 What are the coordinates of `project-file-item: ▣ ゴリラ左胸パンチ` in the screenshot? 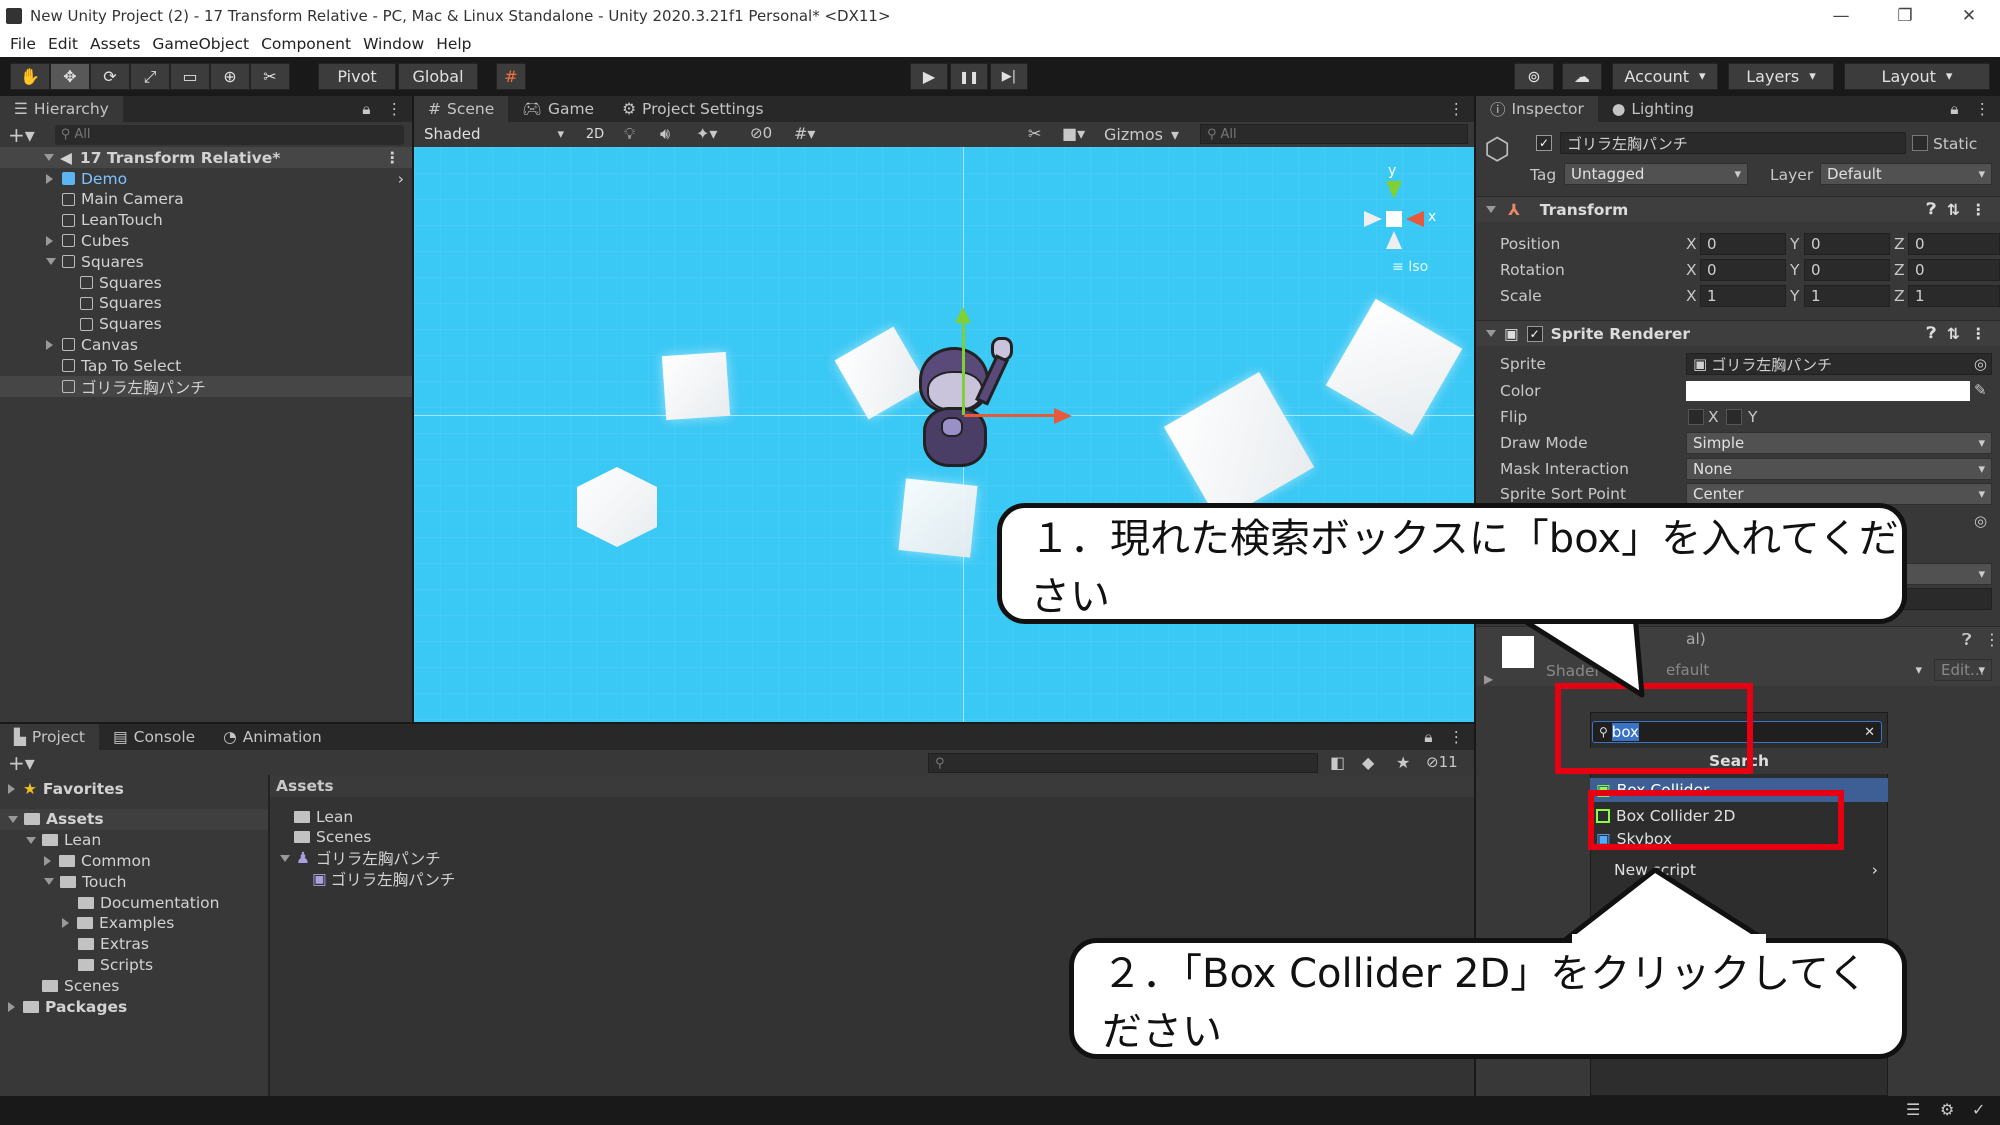 It's located at (382, 878).